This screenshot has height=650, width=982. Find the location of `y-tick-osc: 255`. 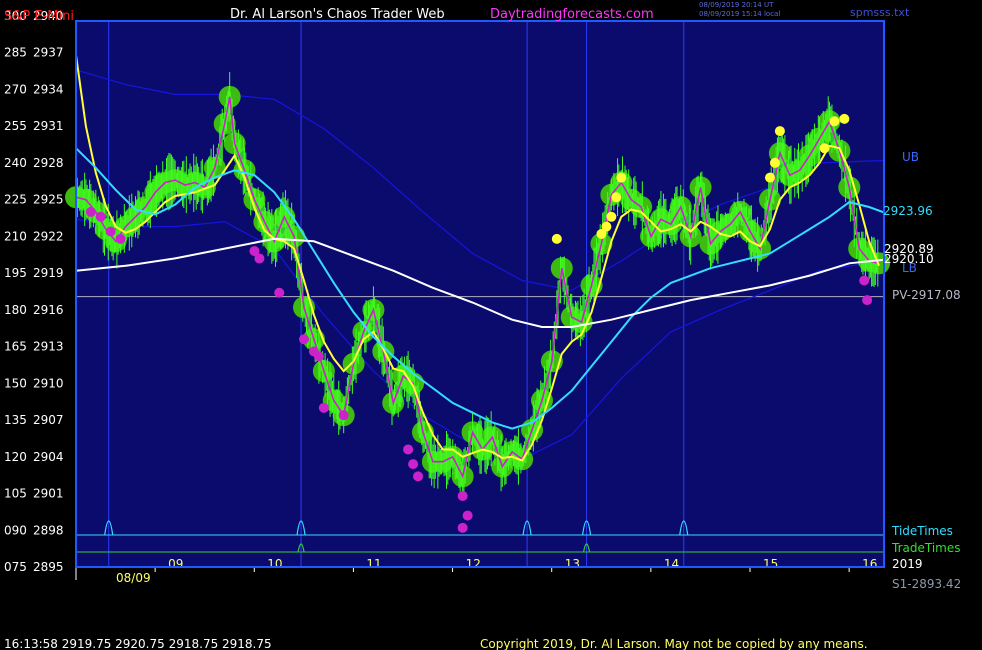

y-tick-osc: 255 is located at coordinates (15, 126).